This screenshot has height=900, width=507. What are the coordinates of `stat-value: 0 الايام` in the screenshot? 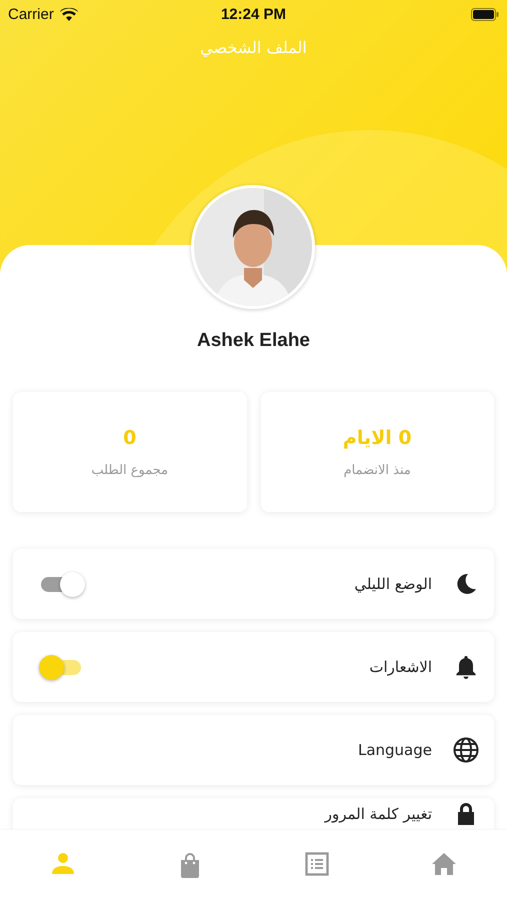 It's located at (377, 437).